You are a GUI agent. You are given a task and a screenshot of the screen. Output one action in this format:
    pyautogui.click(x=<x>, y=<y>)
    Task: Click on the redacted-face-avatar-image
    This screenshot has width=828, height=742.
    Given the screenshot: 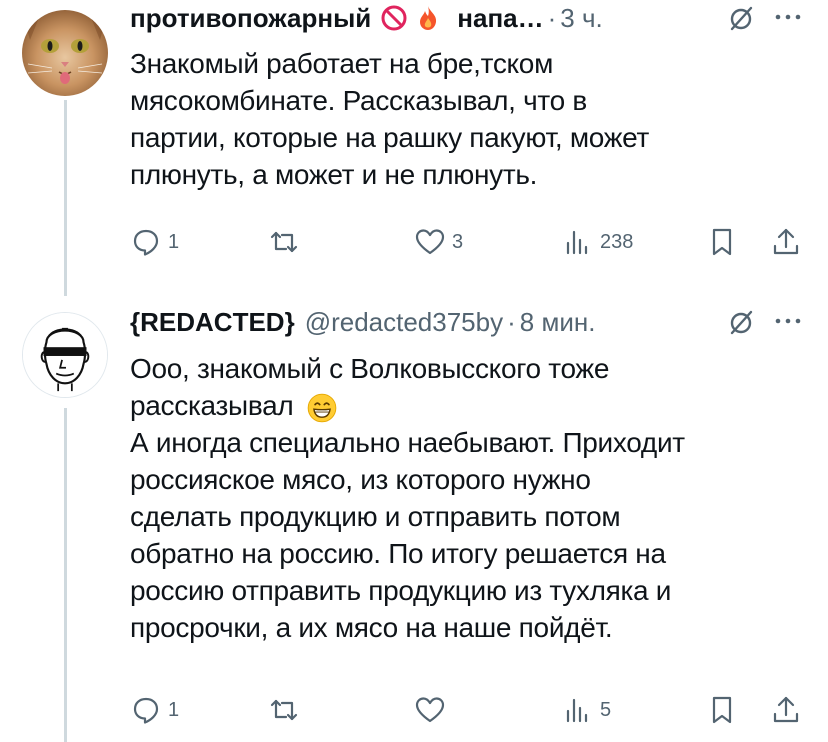 What is the action you would take?
    pyautogui.click(x=65, y=355)
    